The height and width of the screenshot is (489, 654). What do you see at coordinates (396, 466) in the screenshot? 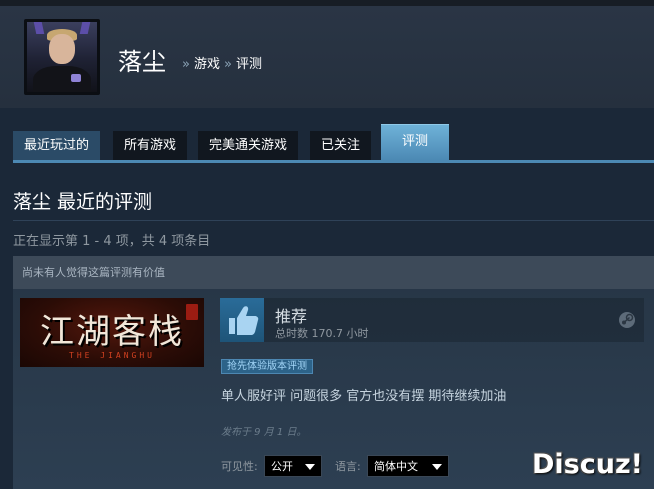
I see `language-value: 简体中文` at bounding box center [396, 466].